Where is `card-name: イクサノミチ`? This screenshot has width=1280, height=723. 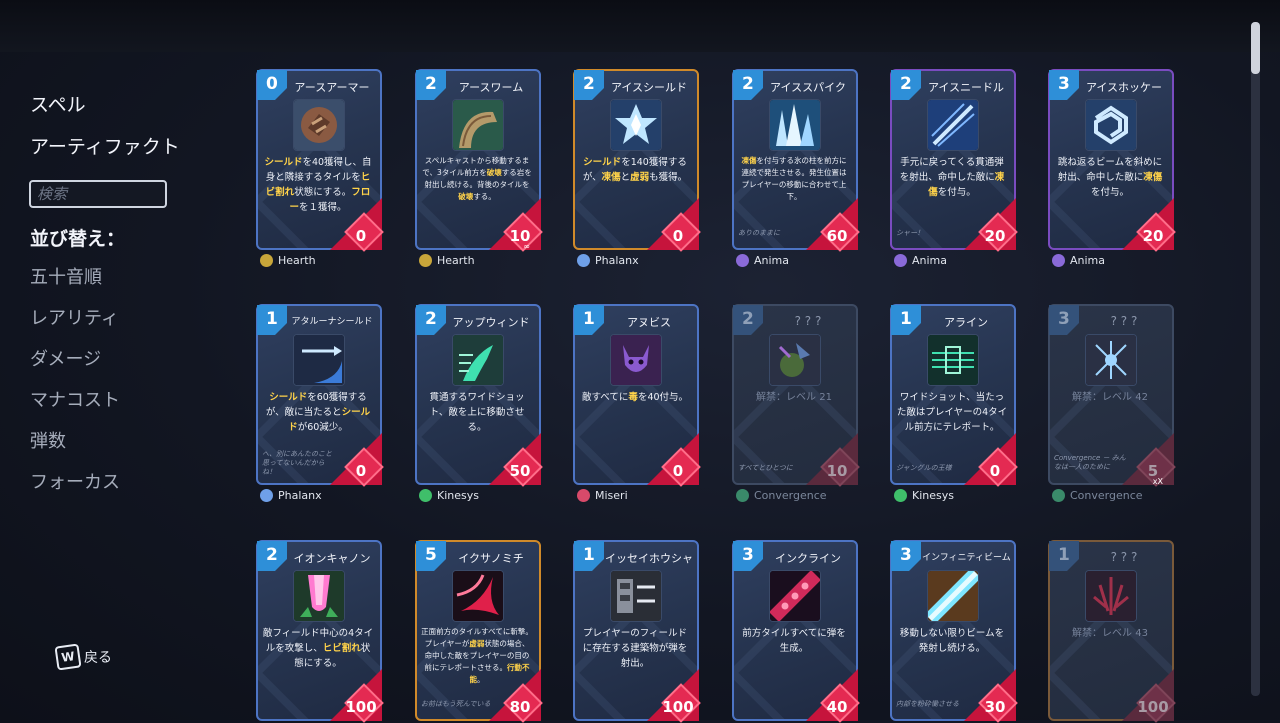 card-name: イクサノミチ is located at coordinates (491, 558).